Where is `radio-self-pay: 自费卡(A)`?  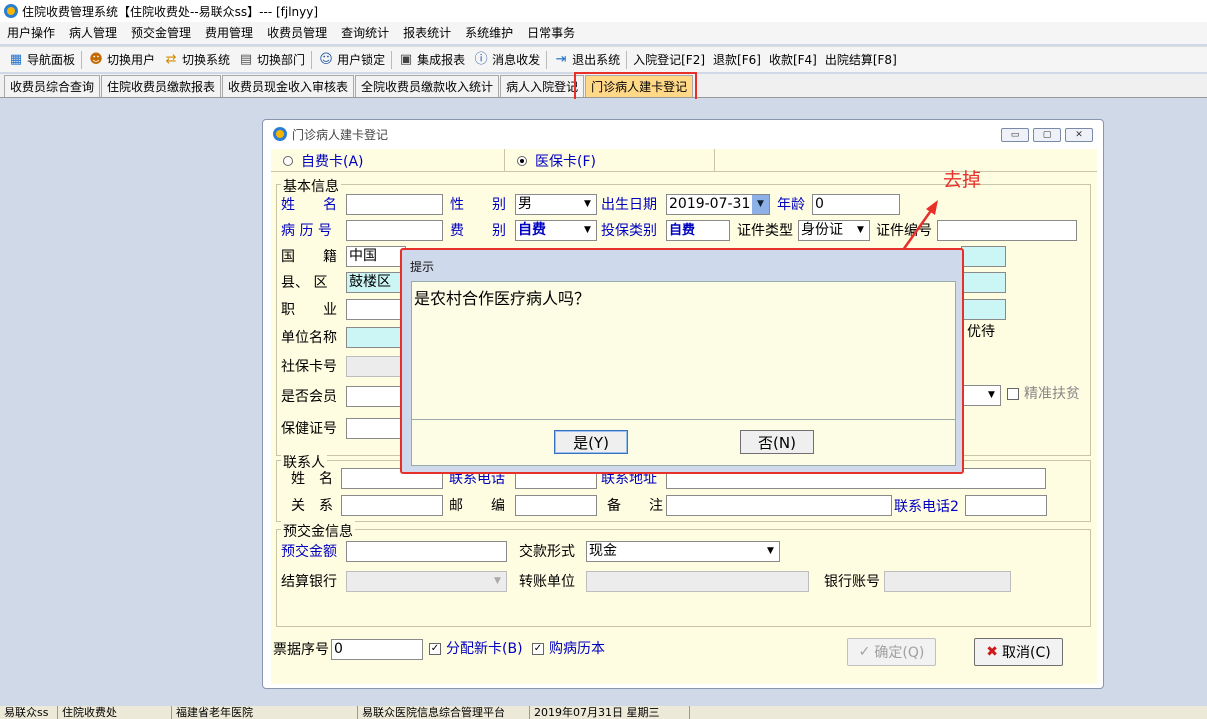 radio-self-pay: 自费卡(A) is located at coordinates (323, 161).